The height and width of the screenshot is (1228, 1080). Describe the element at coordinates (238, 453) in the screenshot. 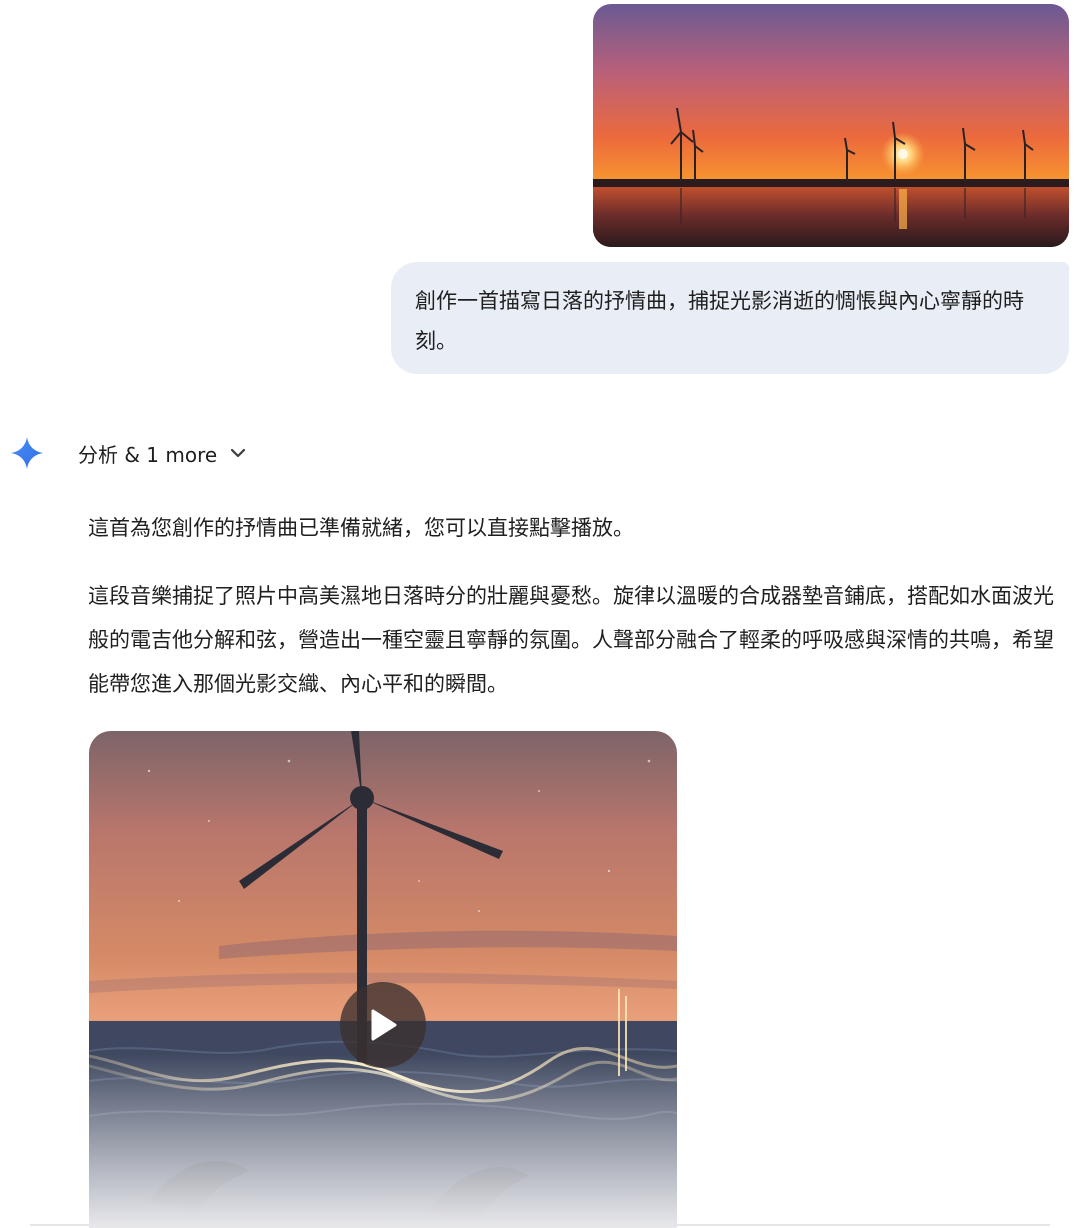

I see `chevron-down-icon` at that location.